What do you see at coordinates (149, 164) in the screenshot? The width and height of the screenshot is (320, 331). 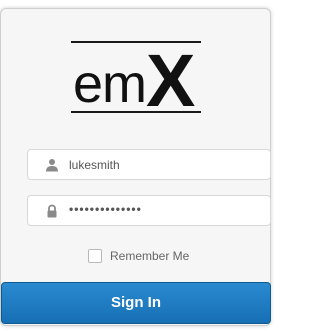 I see `username-field: lukesmith` at bounding box center [149, 164].